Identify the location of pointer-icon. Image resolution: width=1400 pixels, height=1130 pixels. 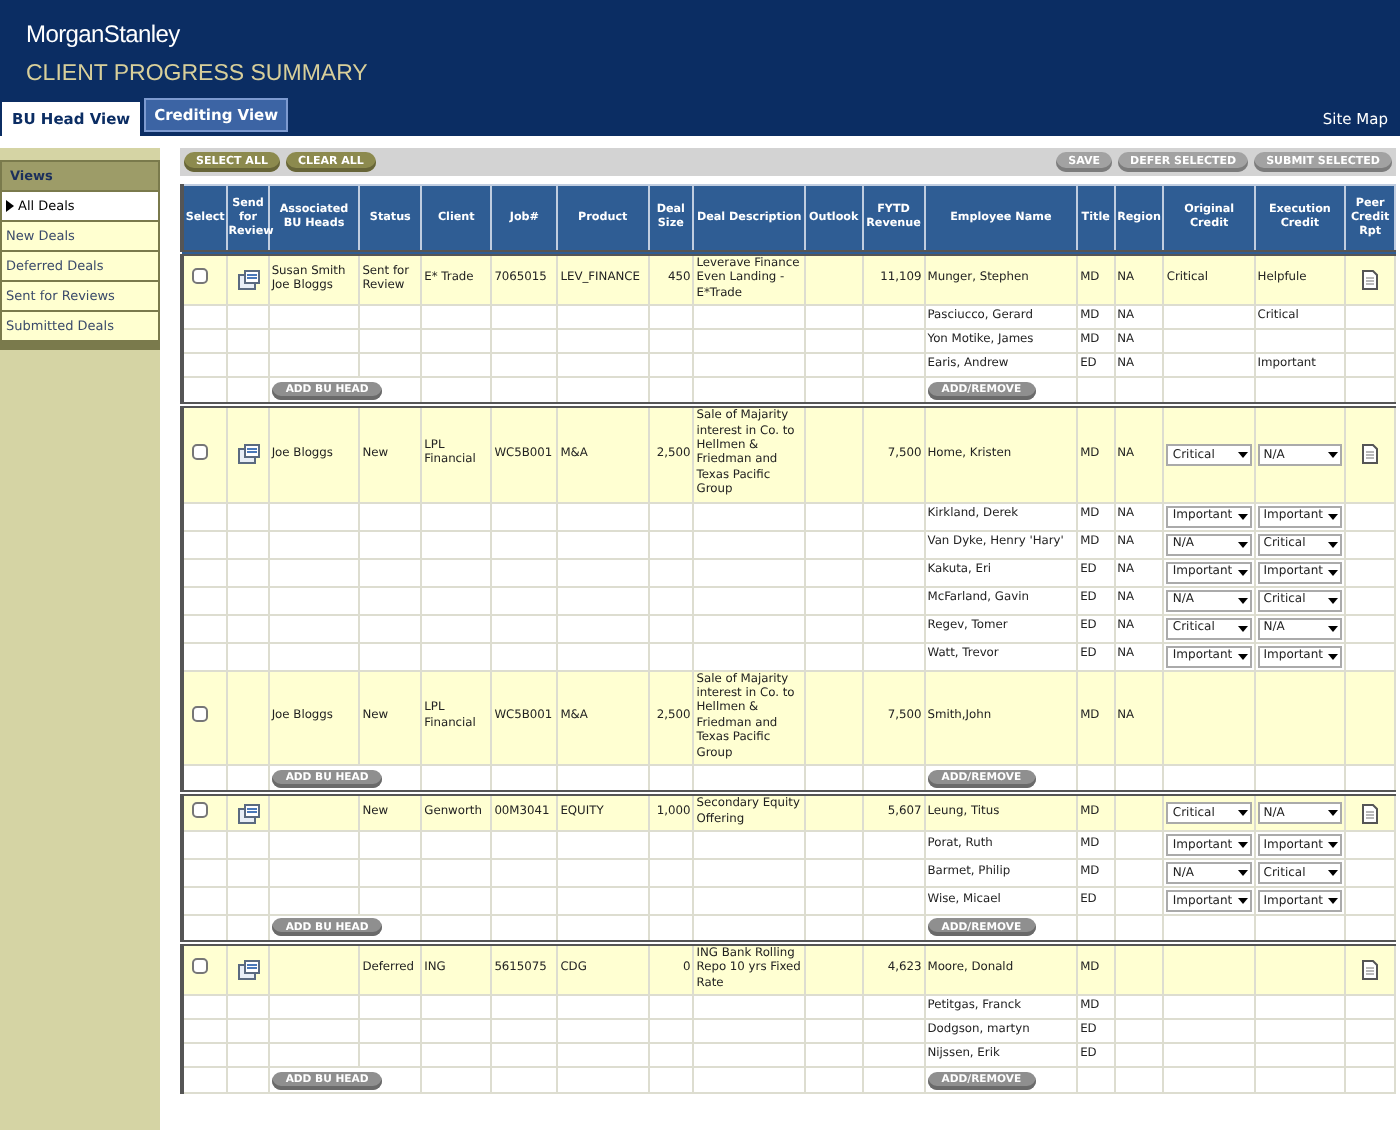
(10, 206).